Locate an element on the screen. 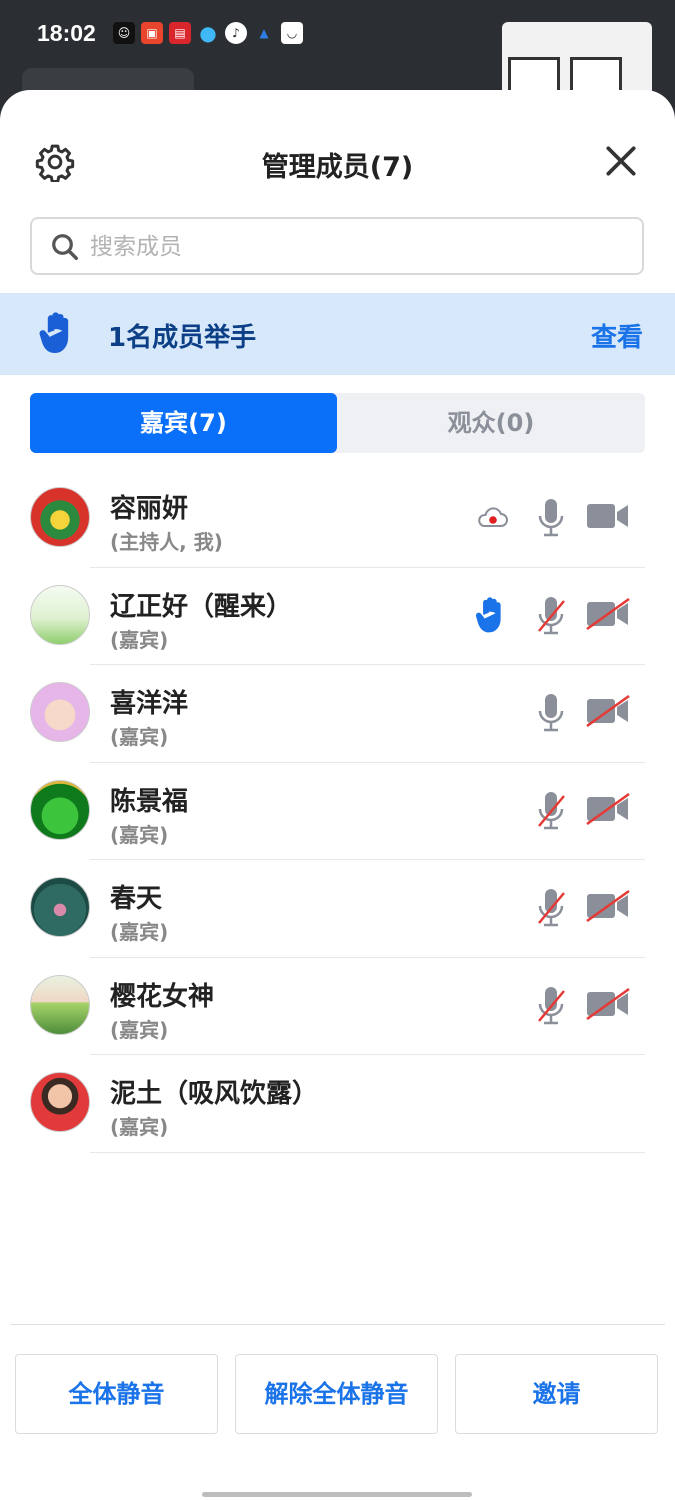 This screenshot has width=675, height=1500. member-row: 春天 (嘉宾) is located at coordinates (337, 909).